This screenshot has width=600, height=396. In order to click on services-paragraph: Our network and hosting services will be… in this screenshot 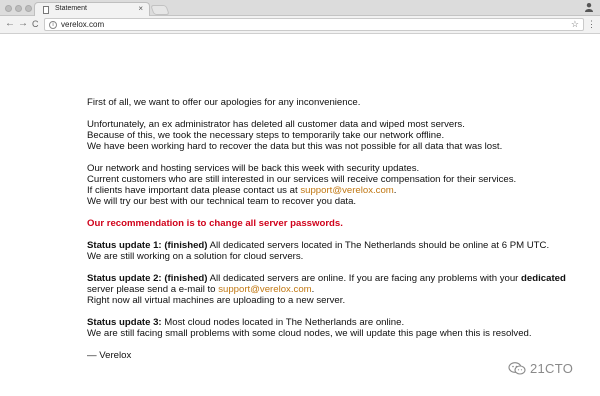, I will do `click(337, 185)`.